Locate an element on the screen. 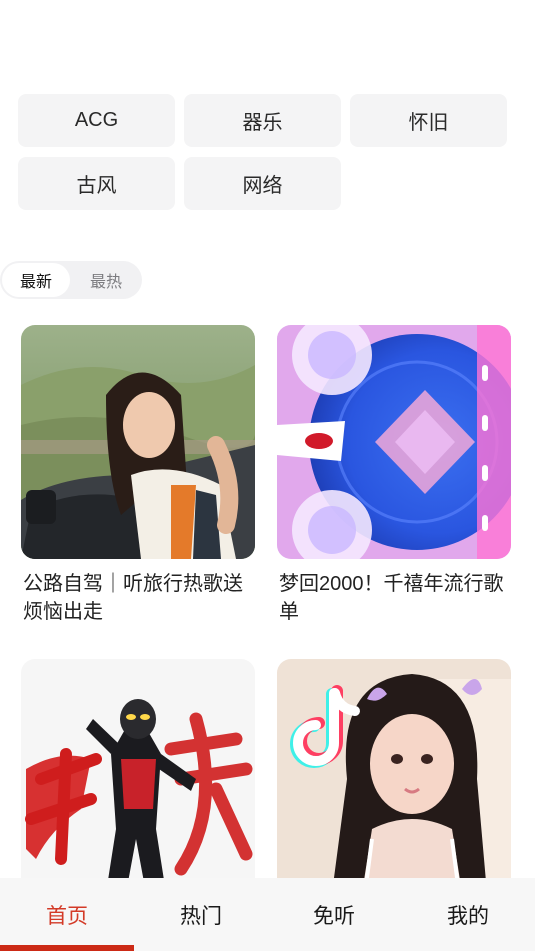 Image resolution: width=535 pixels, height=951 pixels. sort-latest-option: 最新 is located at coordinates (36, 280).